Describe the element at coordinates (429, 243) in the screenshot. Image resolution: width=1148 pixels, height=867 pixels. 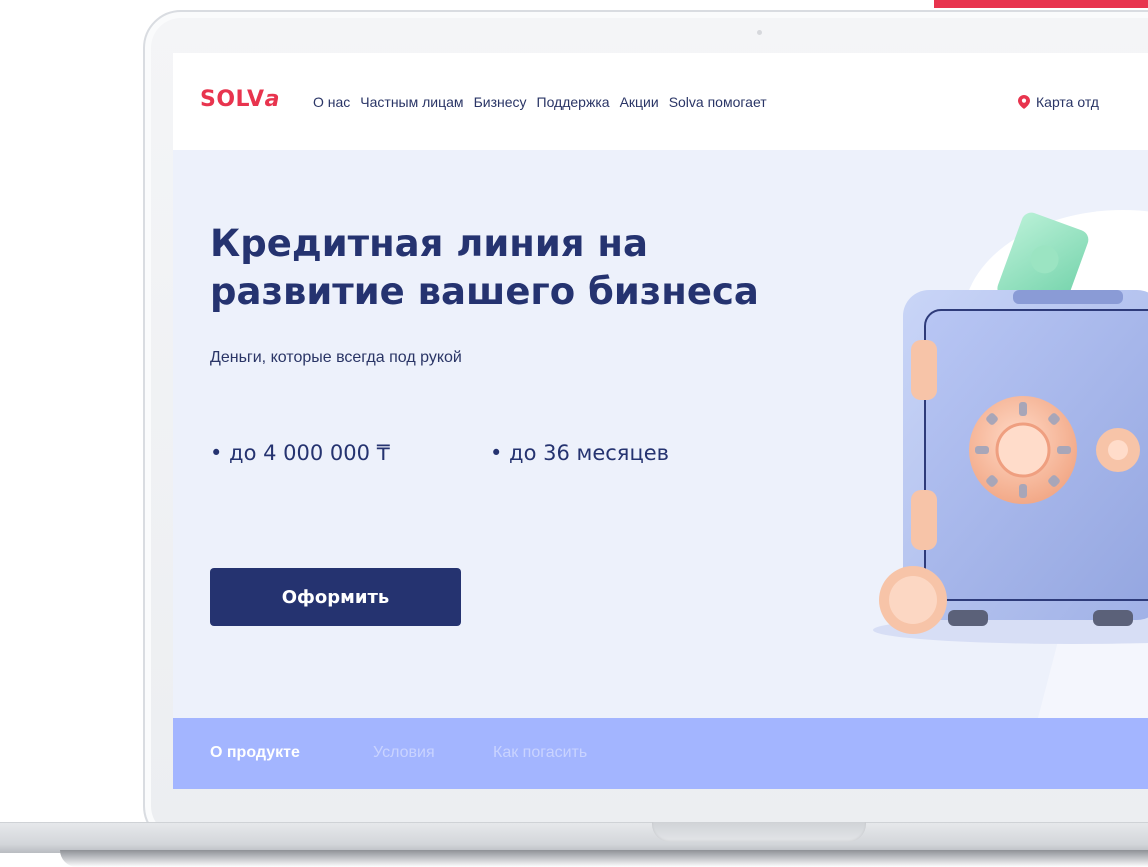
I see `hero-title-line-1: Кредитная линия на` at that location.